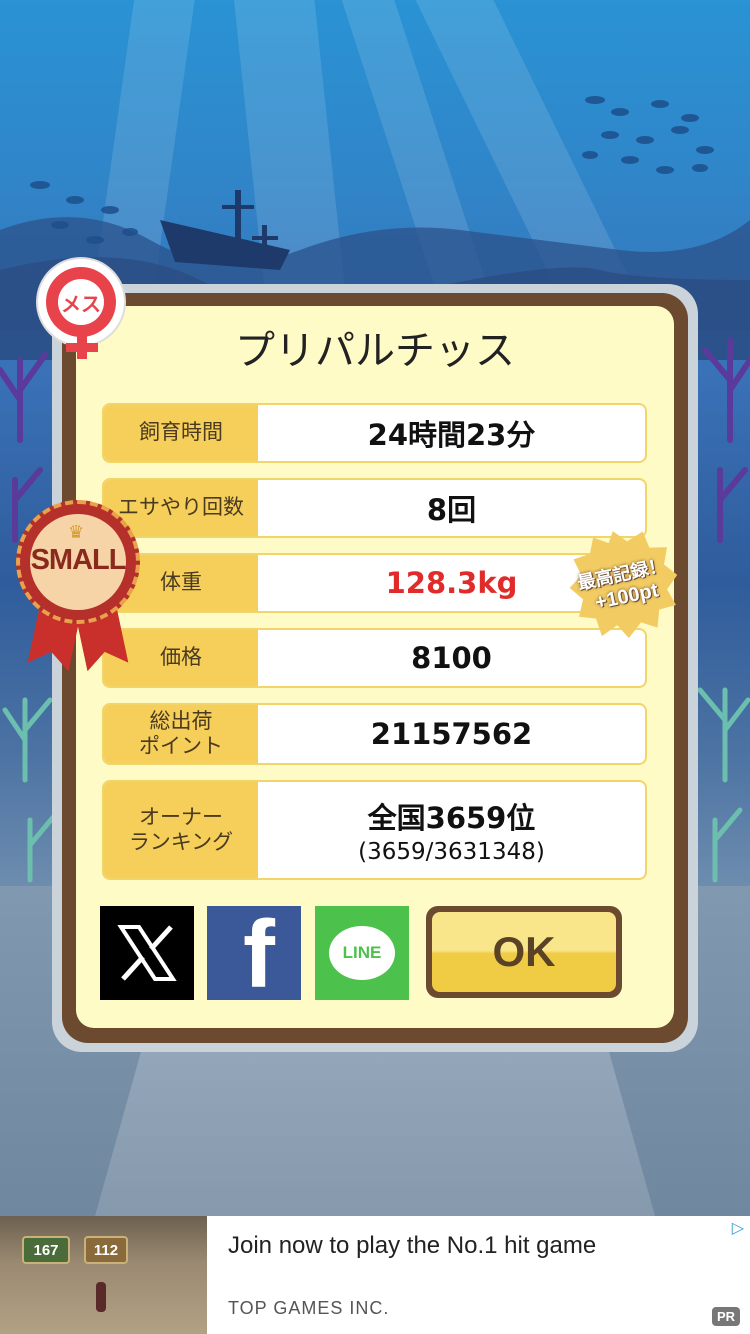  Describe the element at coordinates (451, 852) in the screenshot. I see `ranking-detail: (3659/3631348)` at that location.